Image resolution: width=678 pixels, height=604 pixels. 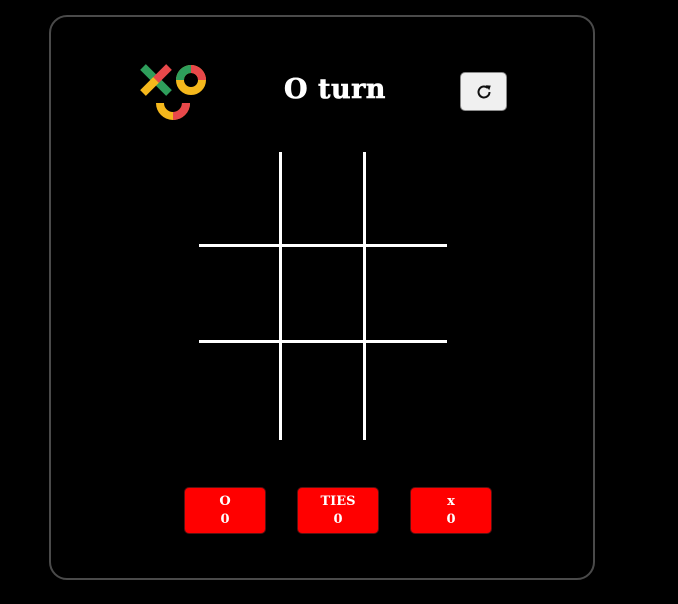 I want to click on score-x: x 0, so click(x=451, y=510).